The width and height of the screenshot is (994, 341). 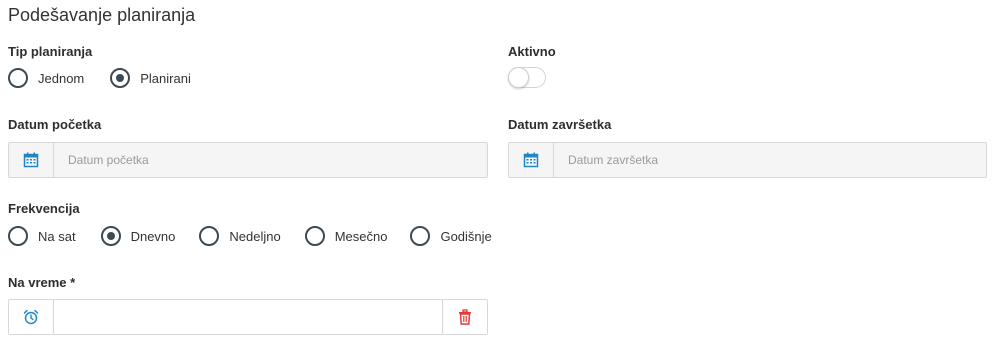 I want to click on start-date-field, so click(x=248, y=160).